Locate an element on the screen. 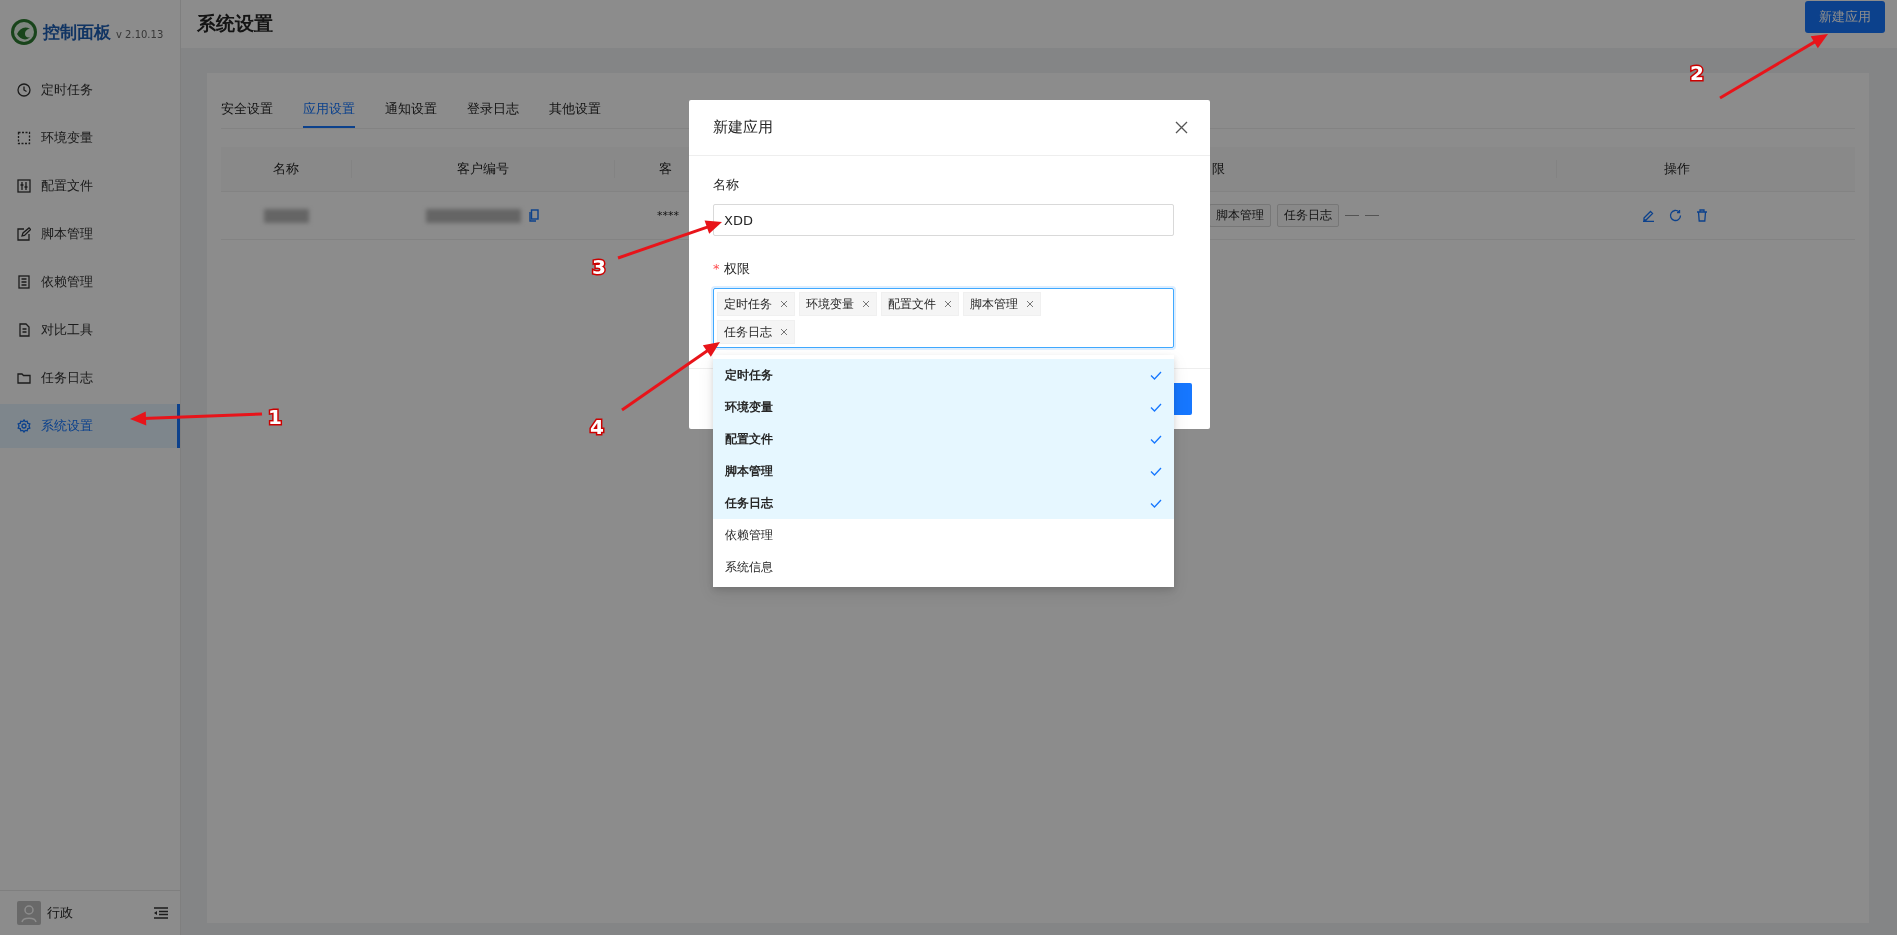 Image resolution: width=1897 pixels, height=935 pixels. menu-item: 依赖管理 is located at coordinates (90, 282).